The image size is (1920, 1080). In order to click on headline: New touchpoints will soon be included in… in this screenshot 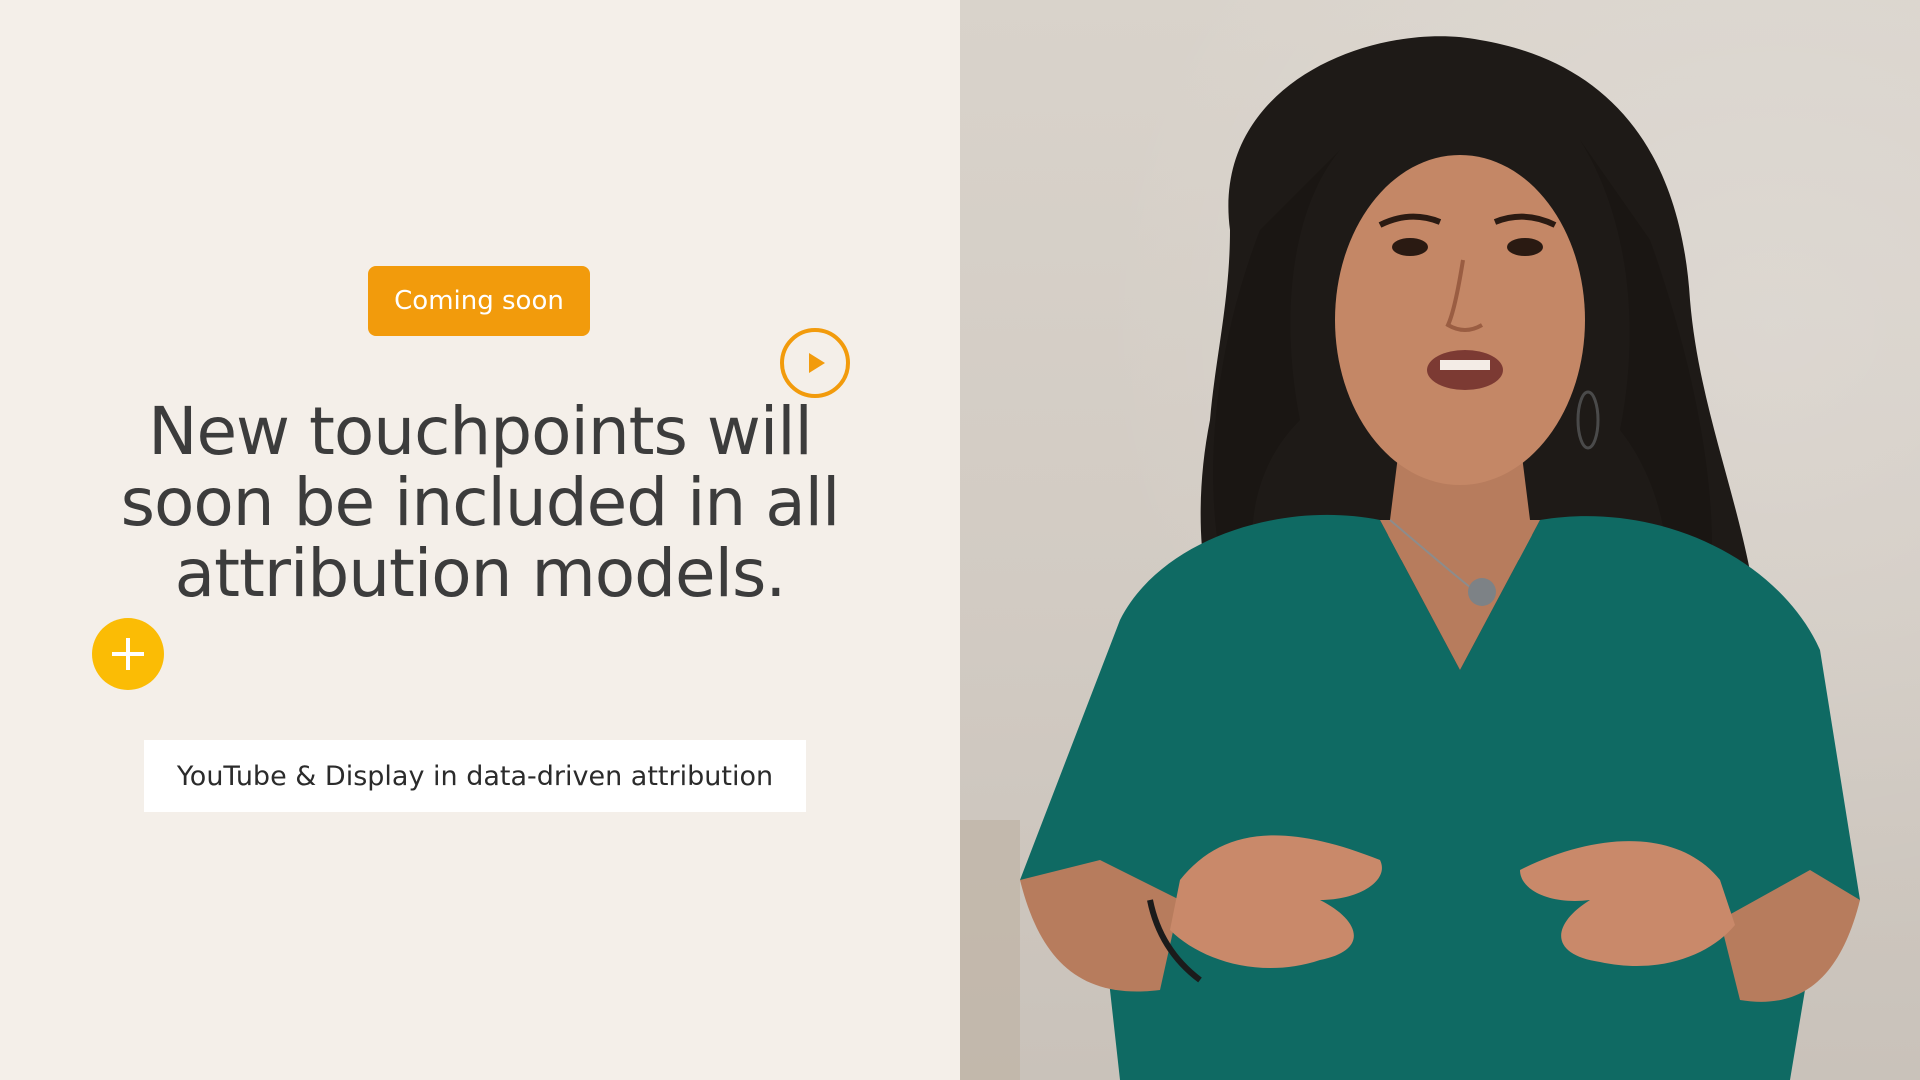, I will do `click(480, 502)`.